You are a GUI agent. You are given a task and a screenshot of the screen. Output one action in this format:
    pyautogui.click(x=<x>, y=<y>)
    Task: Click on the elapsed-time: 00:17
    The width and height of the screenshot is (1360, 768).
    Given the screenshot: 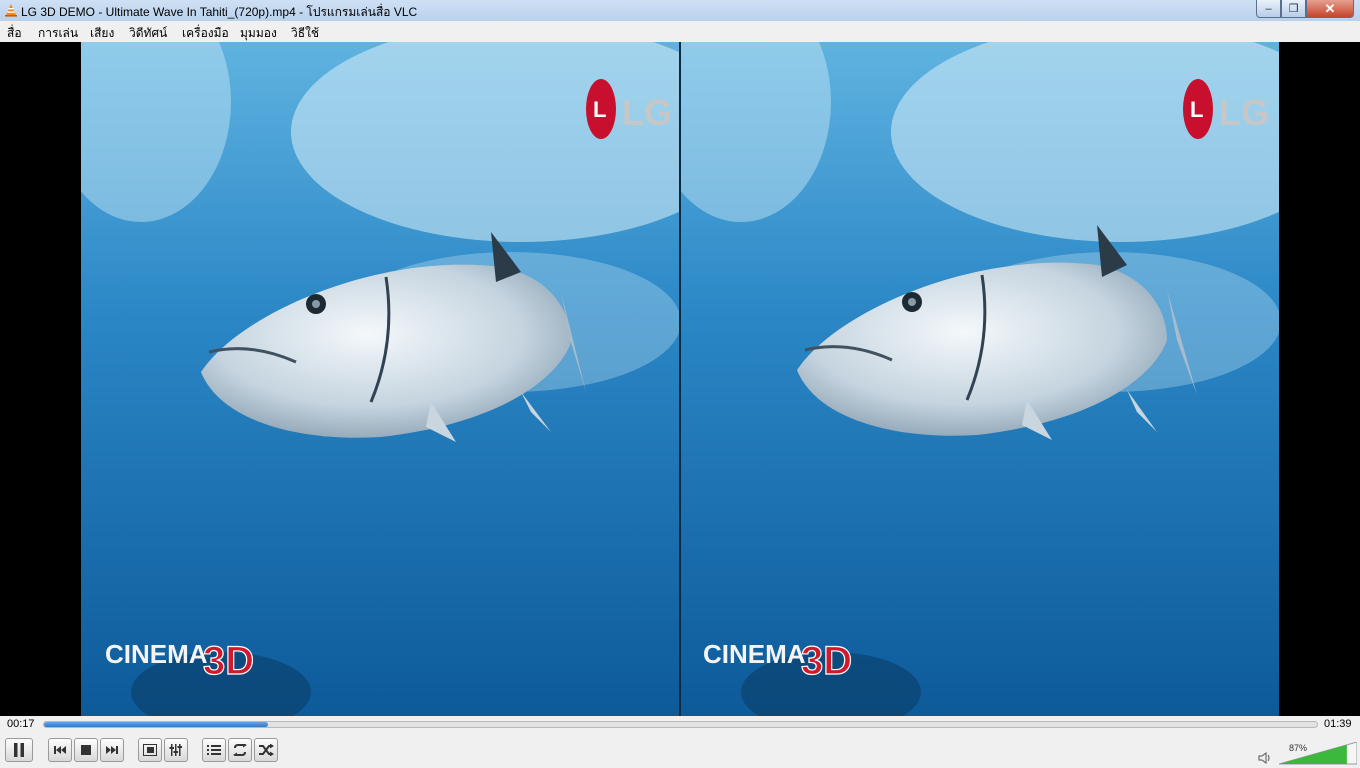 What is the action you would take?
    pyautogui.click(x=21, y=724)
    